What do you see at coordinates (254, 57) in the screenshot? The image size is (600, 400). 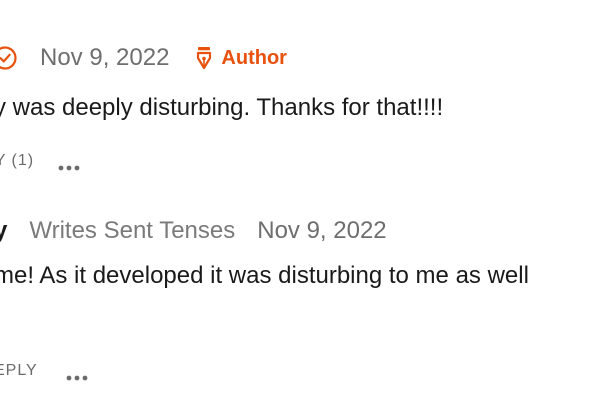 I see `author-badge-label: Author` at bounding box center [254, 57].